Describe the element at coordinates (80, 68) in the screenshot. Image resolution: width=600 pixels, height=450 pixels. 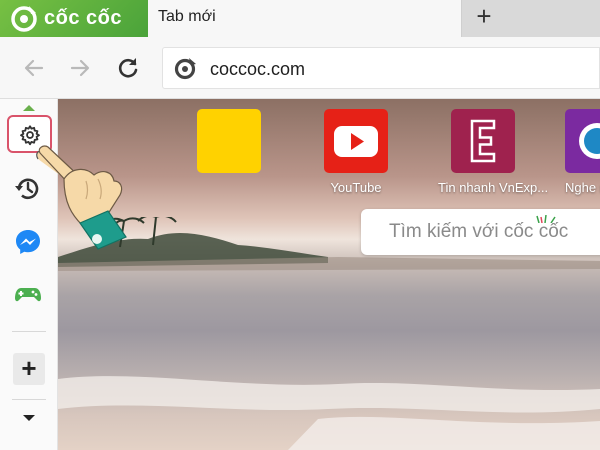
I see `forward-button` at that location.